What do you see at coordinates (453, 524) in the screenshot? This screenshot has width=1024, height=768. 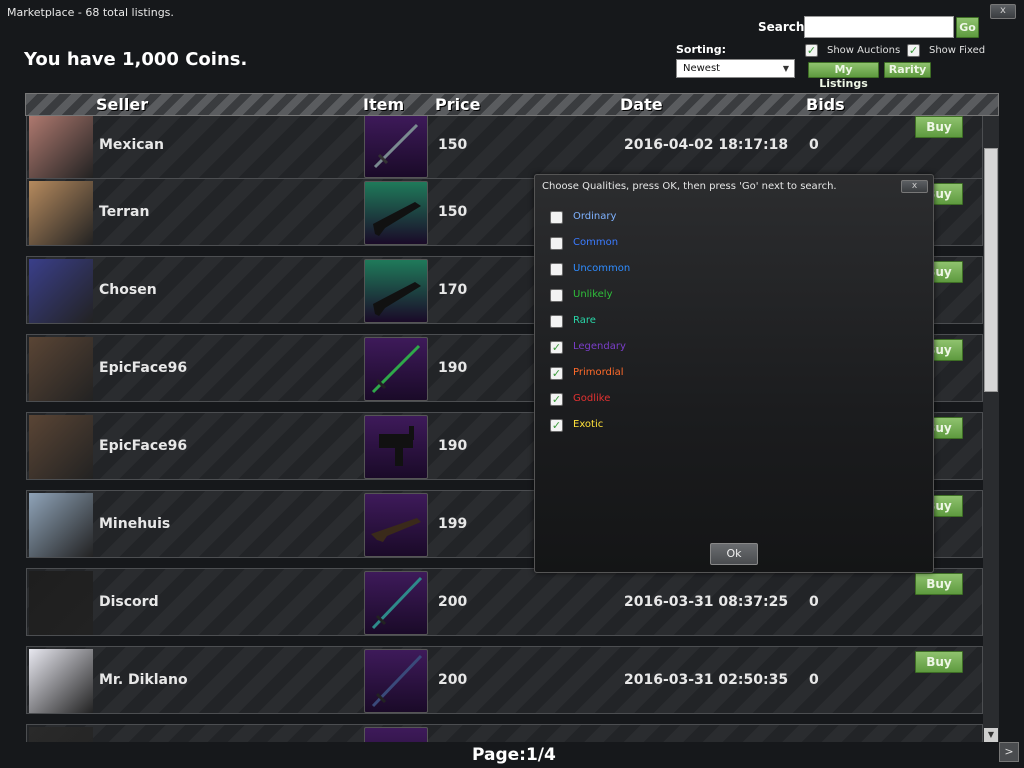 I see `listing-price: 199` at bounding box center [453, 524].